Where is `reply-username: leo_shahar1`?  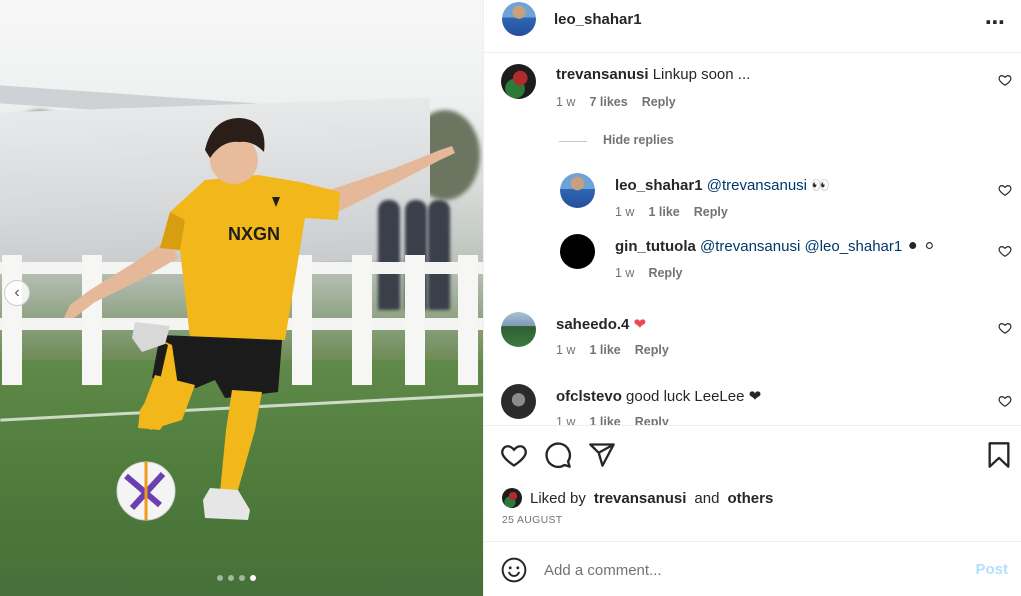
reply-username: leo_shahar1 is located at coordinates (659, 185).